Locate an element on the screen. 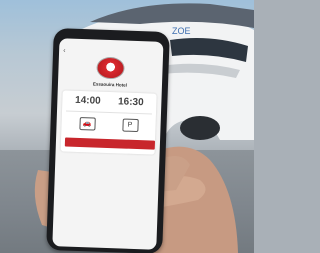  hotel-logo is located at coordinates (110, 68).